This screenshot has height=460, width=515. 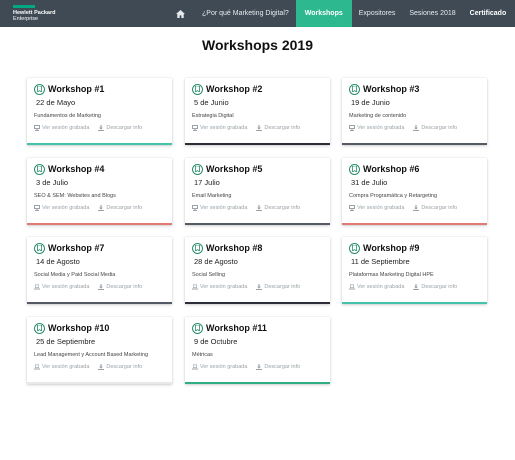 I want to click on workshop-title: Workshop #9, so click(x=391, y=248).